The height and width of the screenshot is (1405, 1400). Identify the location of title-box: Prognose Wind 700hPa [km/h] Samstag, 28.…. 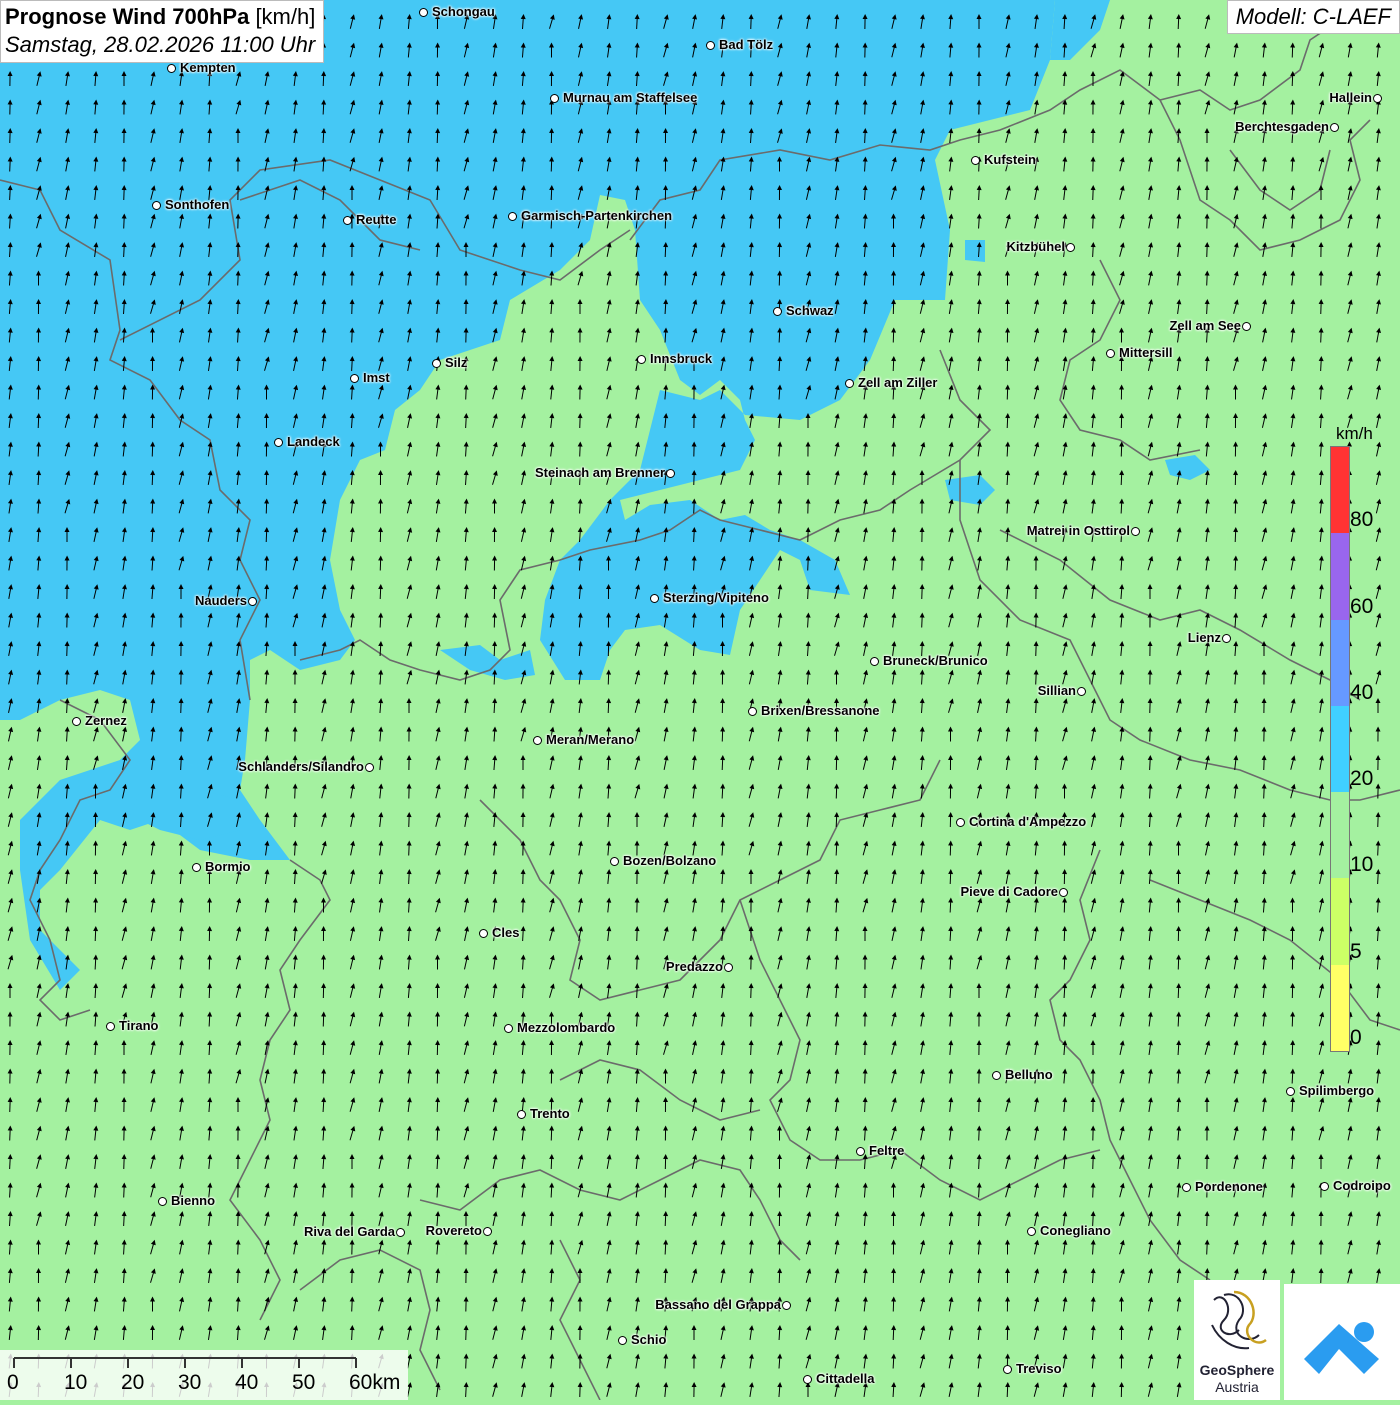
(162, 31).